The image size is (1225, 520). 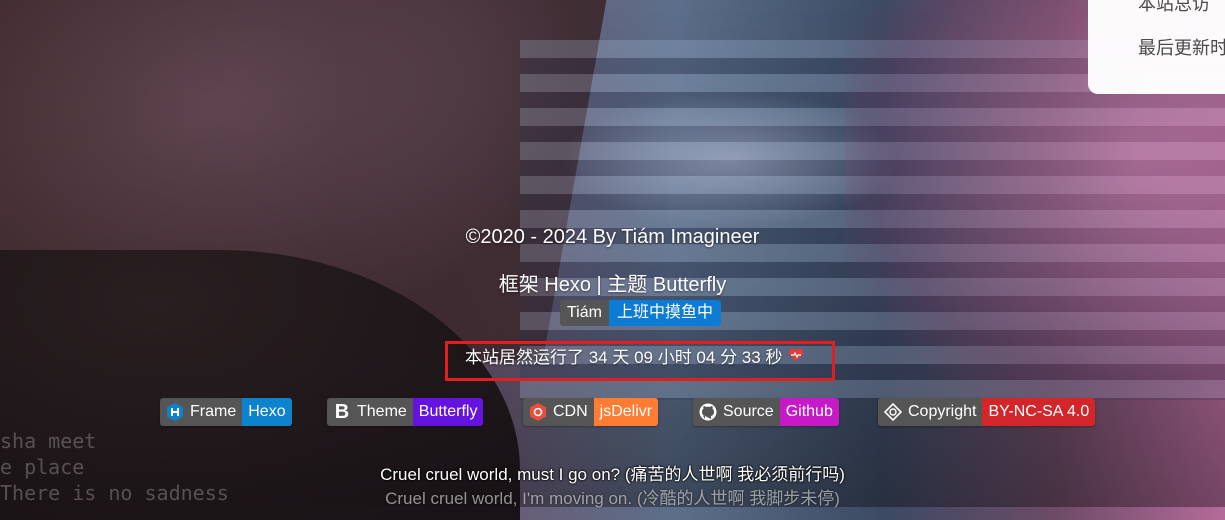 I want to click on footer-framework: 框架 Hexo | 主题 Butterfly, so click(x=612, y=282).